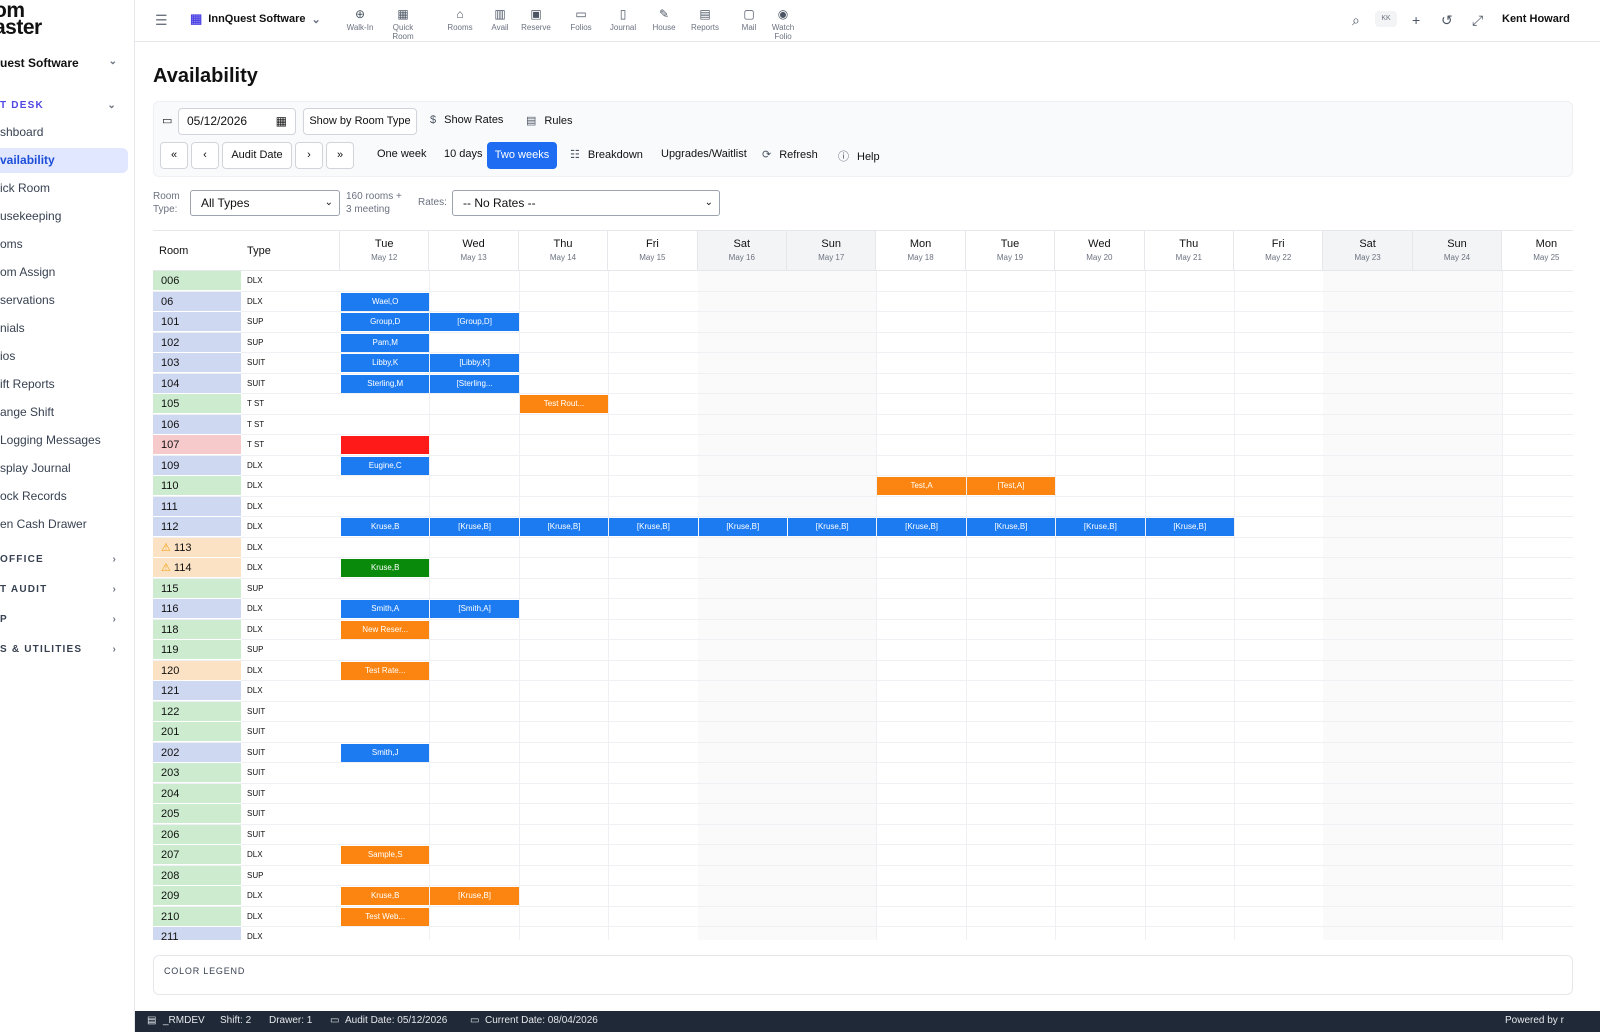 The height and width of the screenshot is (1032, 1600). I want to click on toolbar-walk-in: ⊕ Walk-In, so click(360, 19).